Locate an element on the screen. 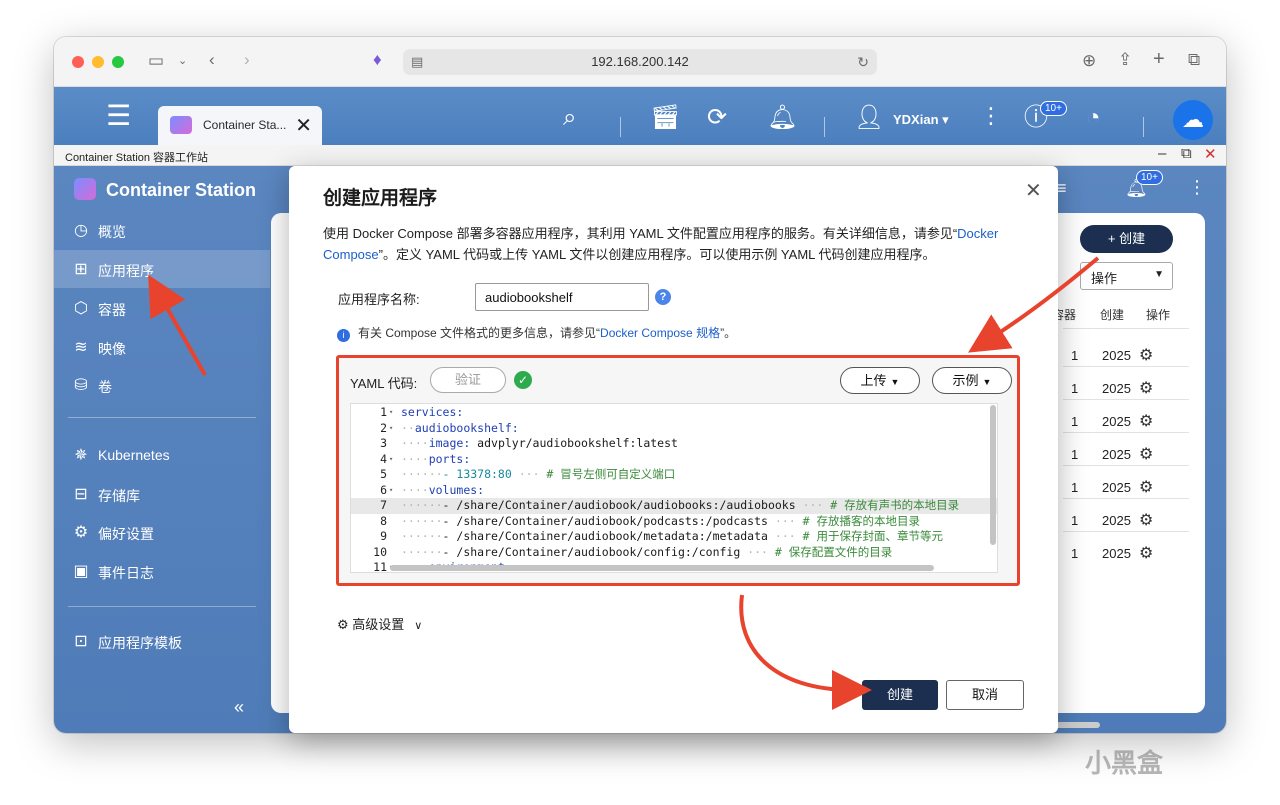 This screenshot has width=1280, height=805. sidebar-item-applications: ⊞ 应用程序 is located at coordinates (162, 269).